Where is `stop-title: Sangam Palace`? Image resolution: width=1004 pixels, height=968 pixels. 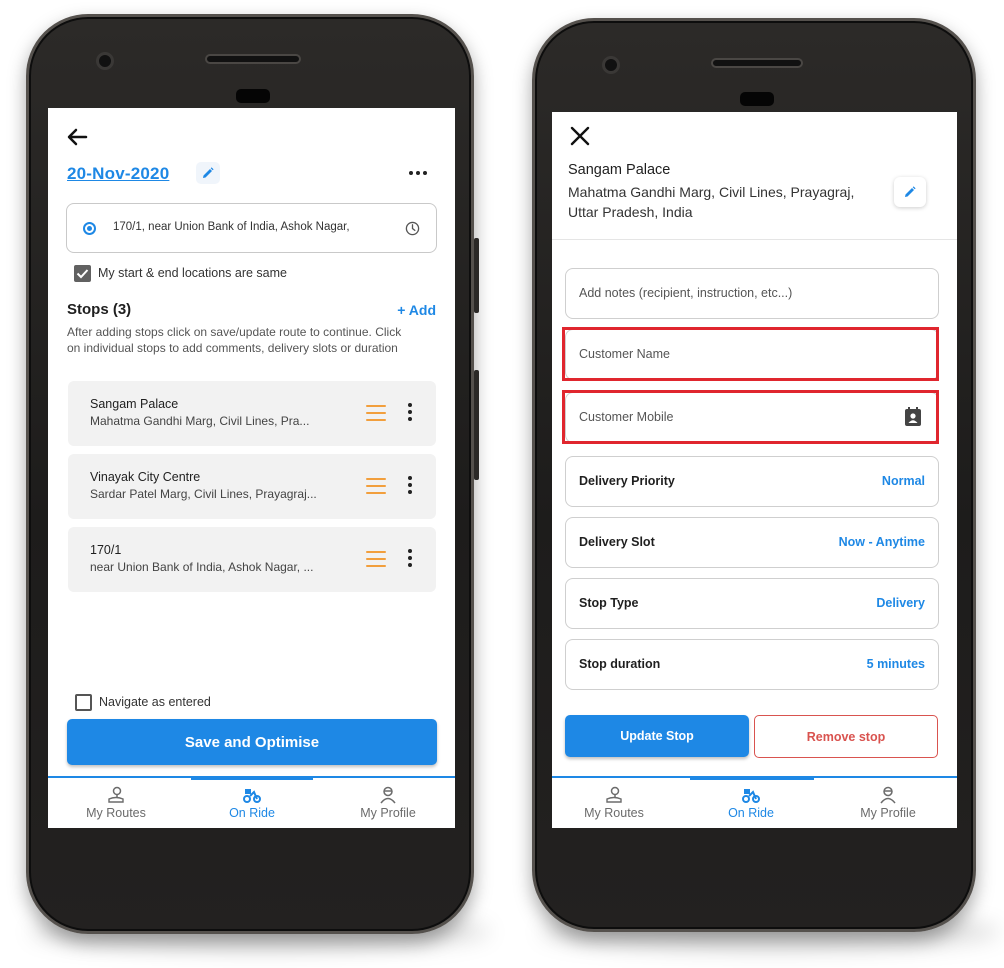 stop-title: Sangam Palace is located at coordinates (619, 170).